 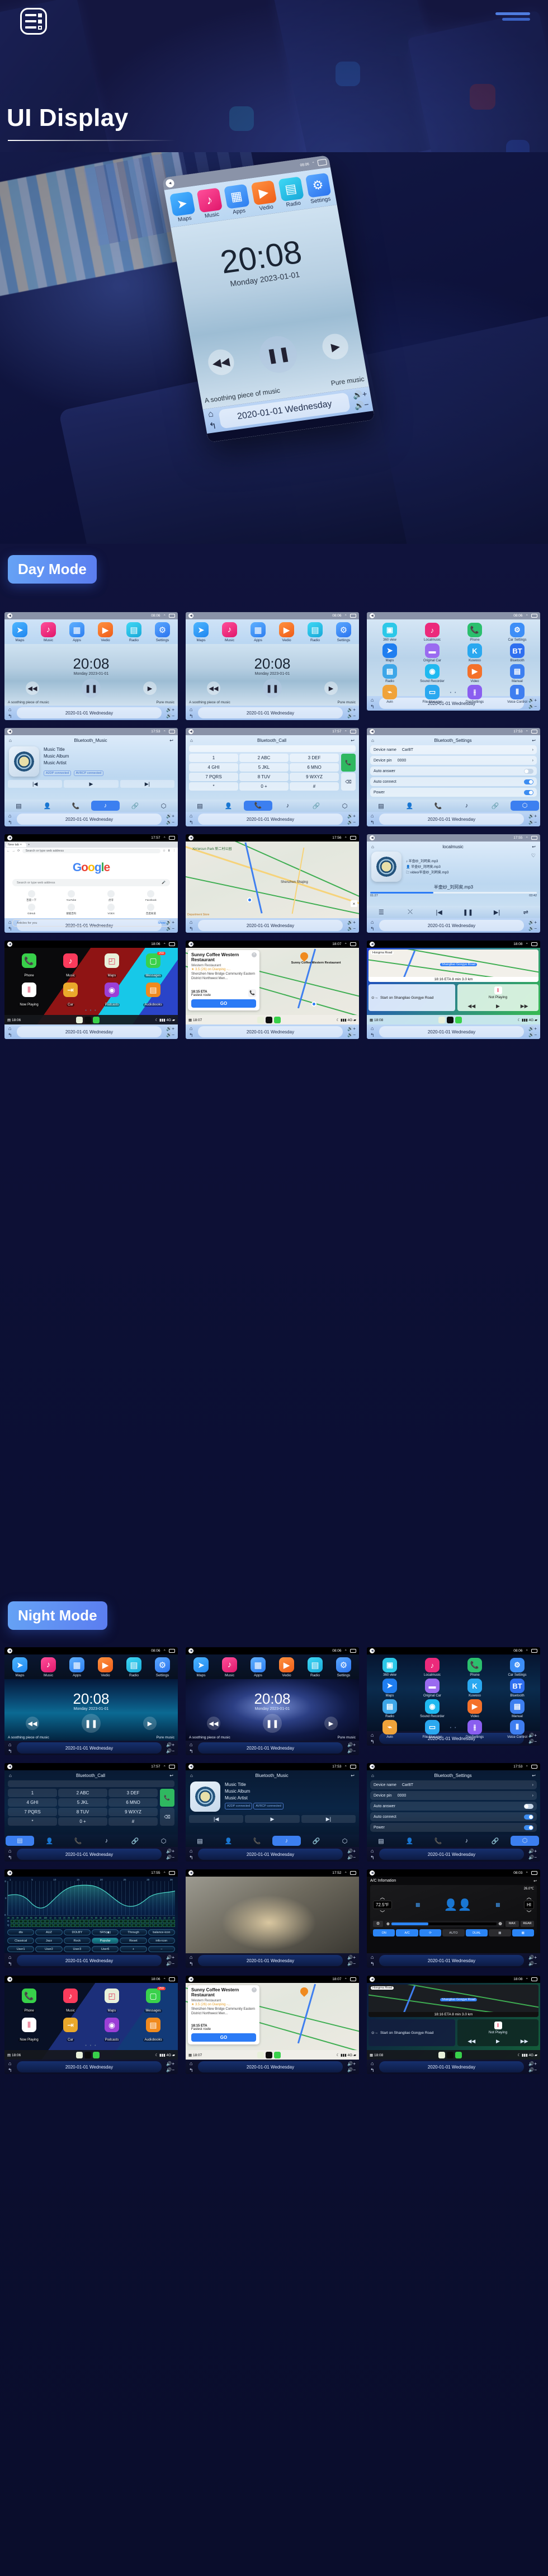 I want to click on ac-button-on: ON, so click(x=384, y=1932).